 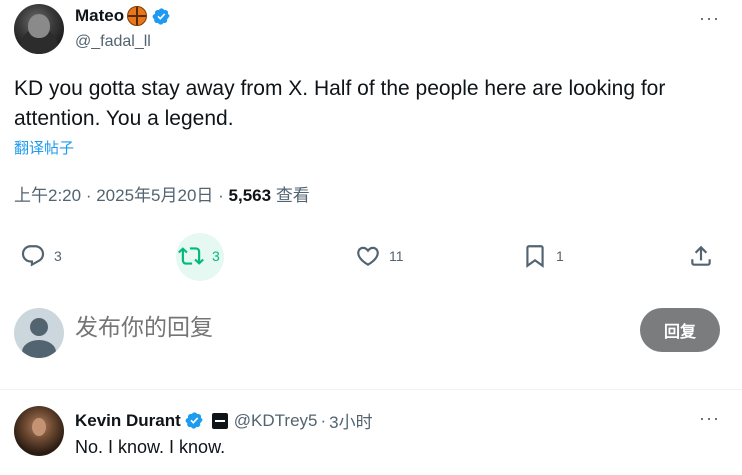 What do you see at coordinates (191, 256) in the screenshot?
I see `retweet-icon` at bounding box center [191, 256].